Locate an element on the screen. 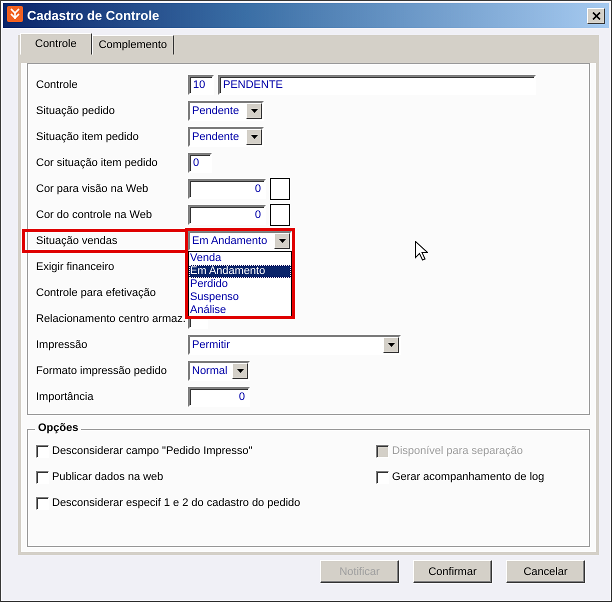 Image resolution: width=614 pixels, height=604 pixels. text-field: PENDENTE is located at coordinates (377, 85).